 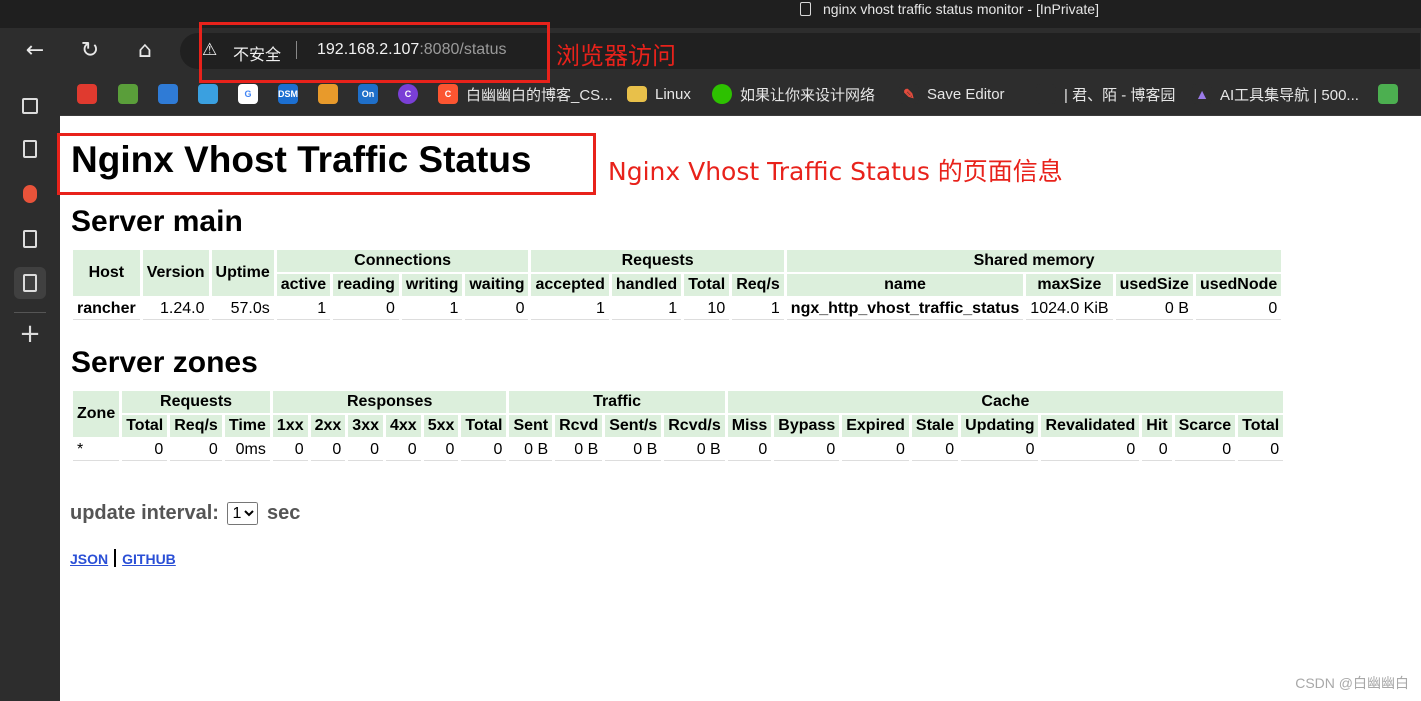 What do you see at coordinates (1069, 285) in the screenshot?
I see `header-max-size: maxSize` at bounding box center [1069, 285].